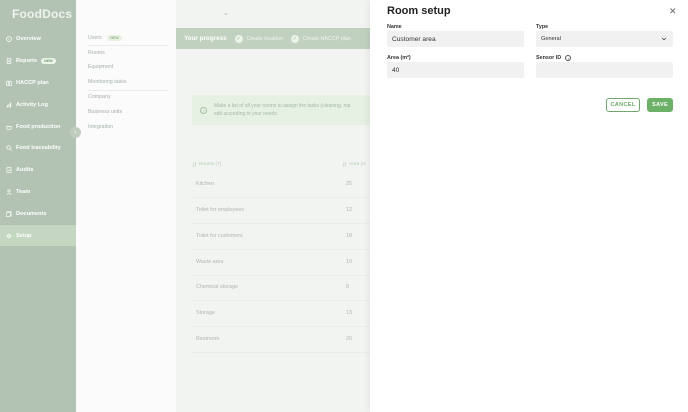 The width and height of the screenshot is (688, 412). Describe the element at coordinates (568, 58) in the screenshot. I see `info-icon: i` at that location.